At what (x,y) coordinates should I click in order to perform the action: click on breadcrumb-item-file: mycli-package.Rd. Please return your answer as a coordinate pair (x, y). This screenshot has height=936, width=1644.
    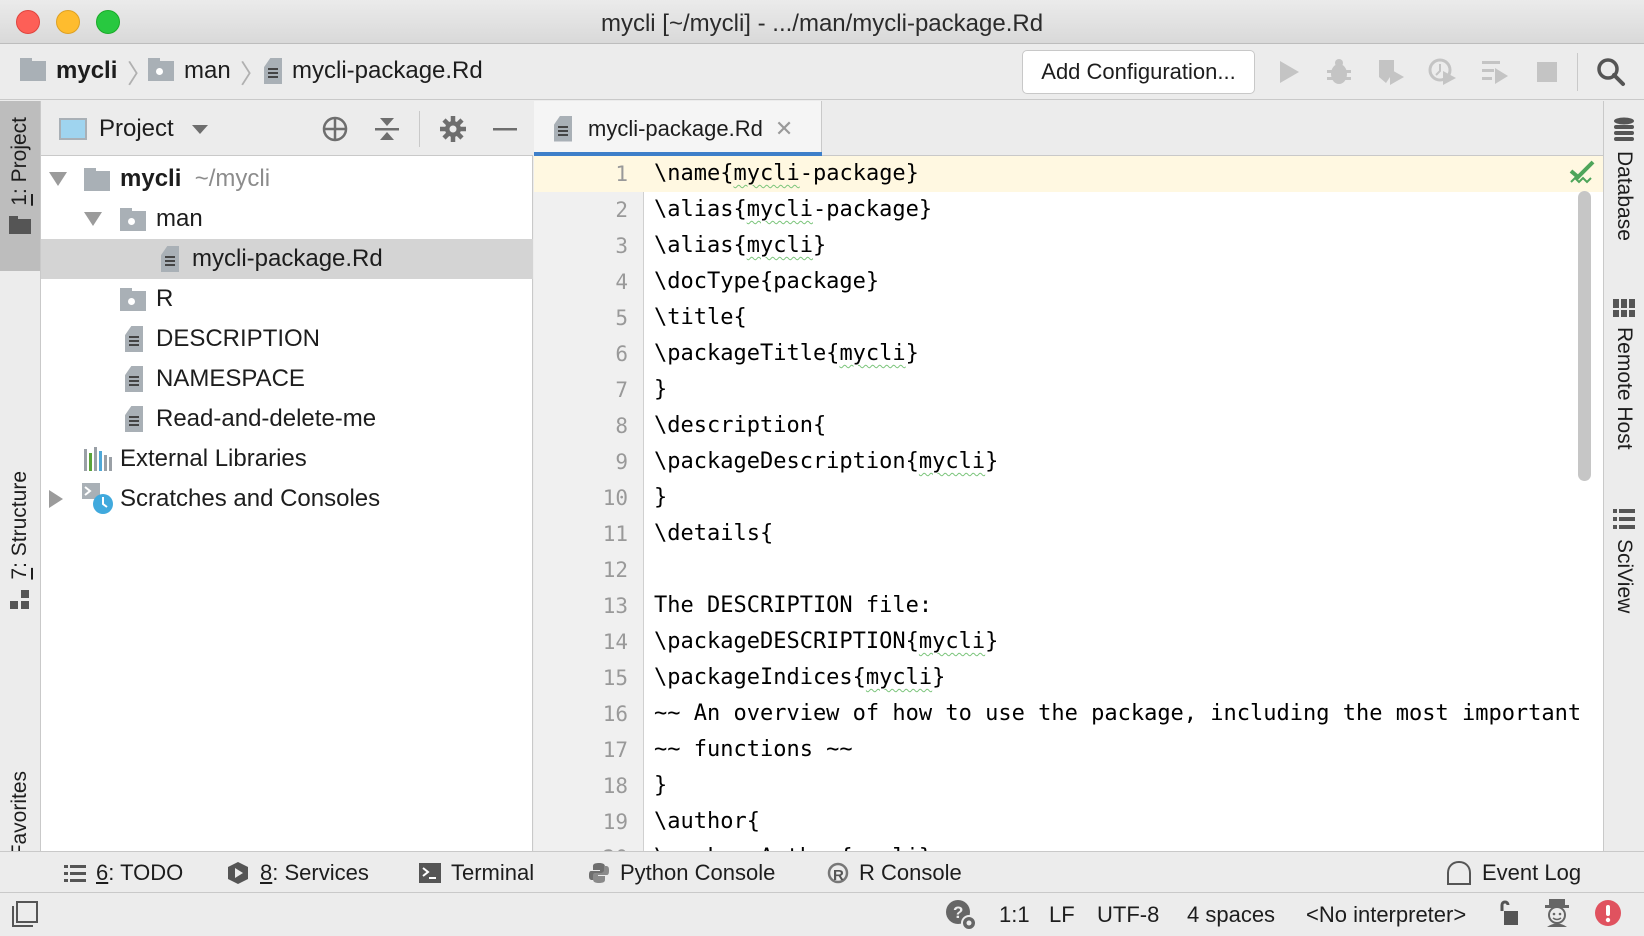
    Looking at the image, I should click on (373, 71).